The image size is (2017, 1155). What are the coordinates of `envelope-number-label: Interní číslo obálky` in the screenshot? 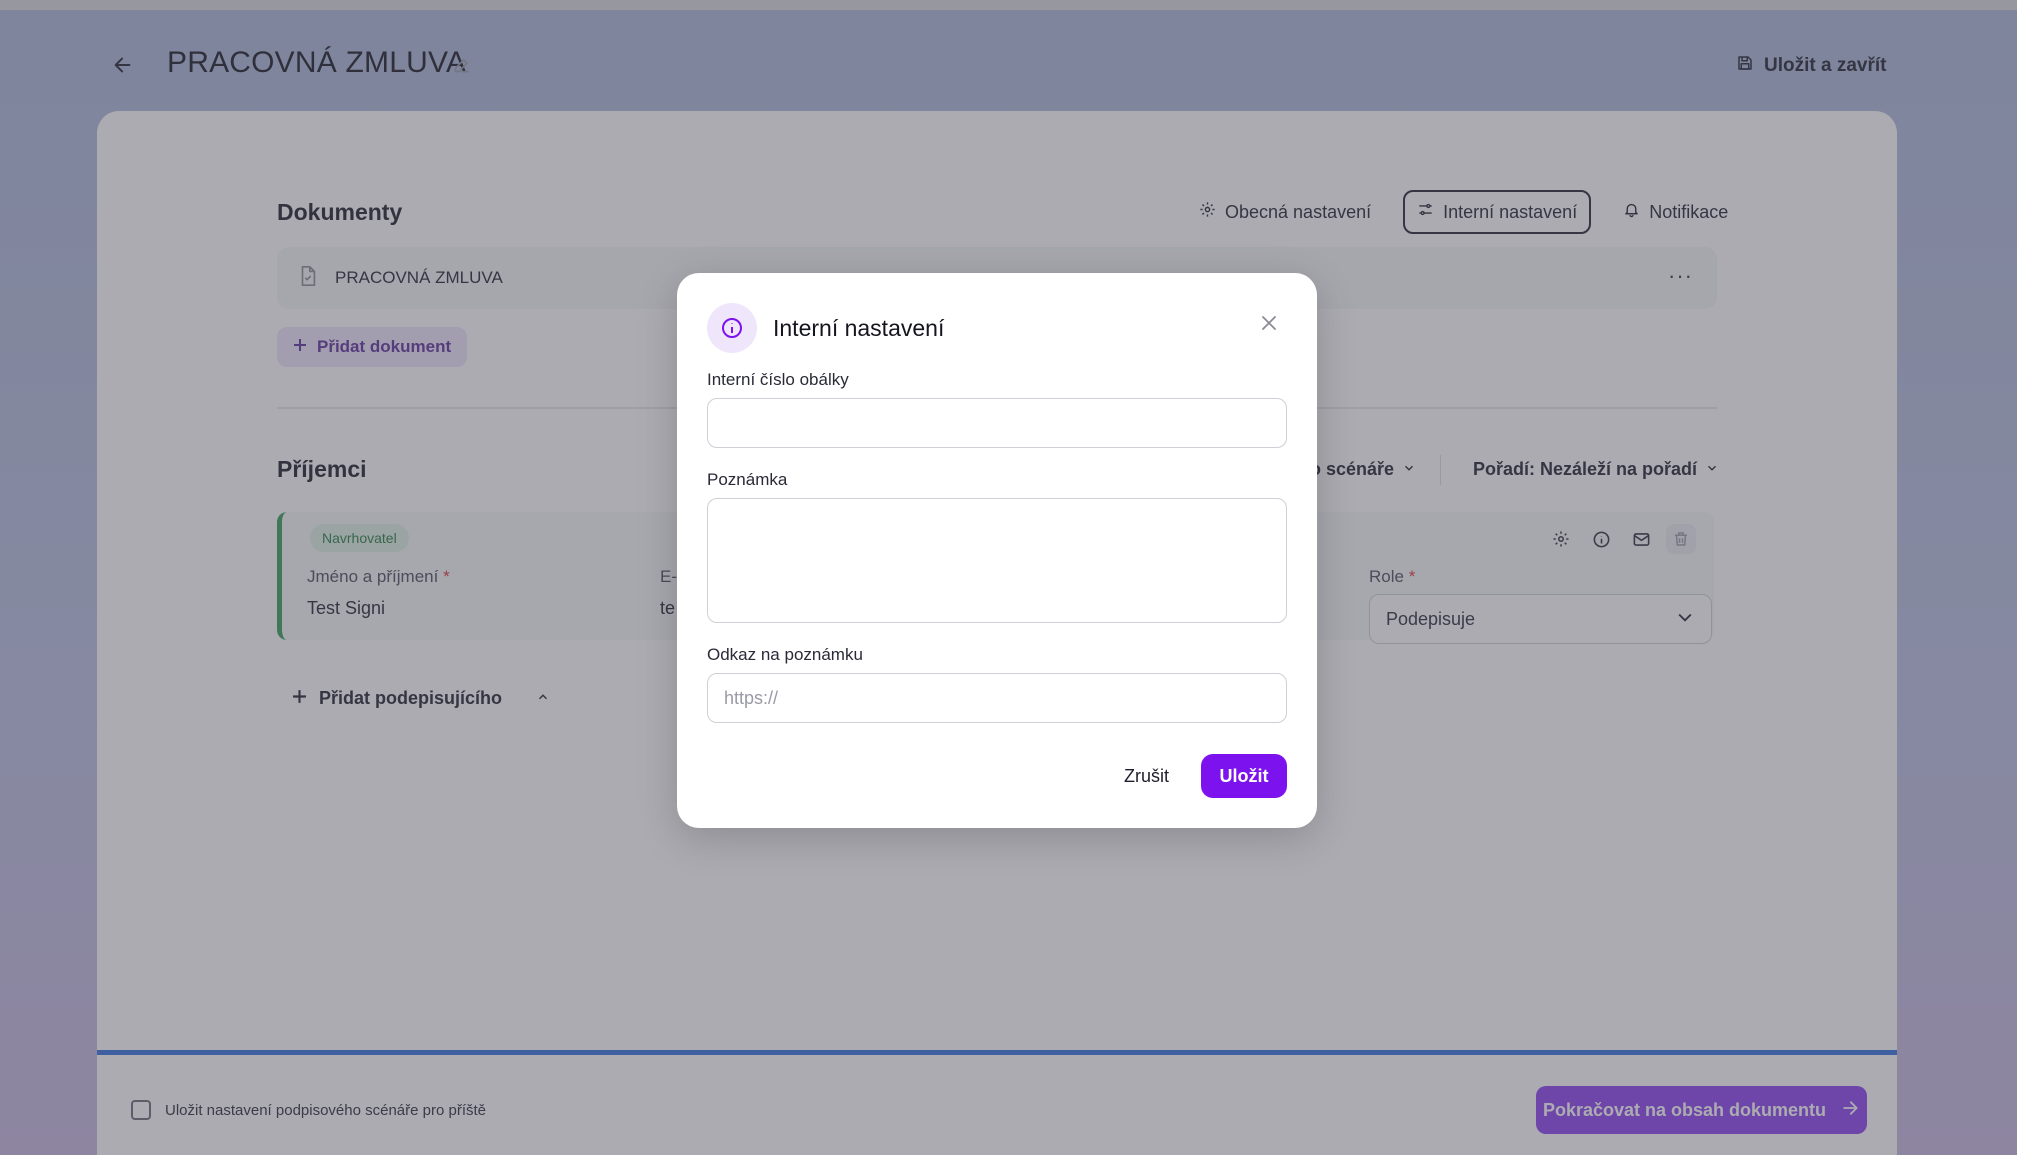 It's located at (778, 379).